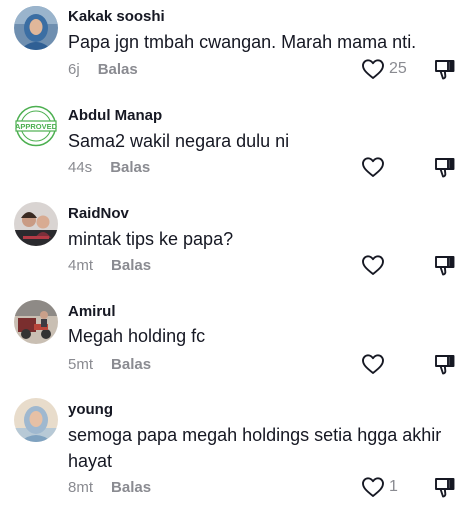  I want to click on like-button: 1, so click(379, 487).